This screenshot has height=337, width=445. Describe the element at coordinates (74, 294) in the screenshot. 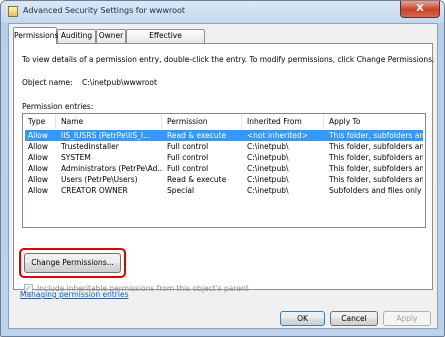

I see `managing-permission-entries-link: Managing permission entries` at that location.